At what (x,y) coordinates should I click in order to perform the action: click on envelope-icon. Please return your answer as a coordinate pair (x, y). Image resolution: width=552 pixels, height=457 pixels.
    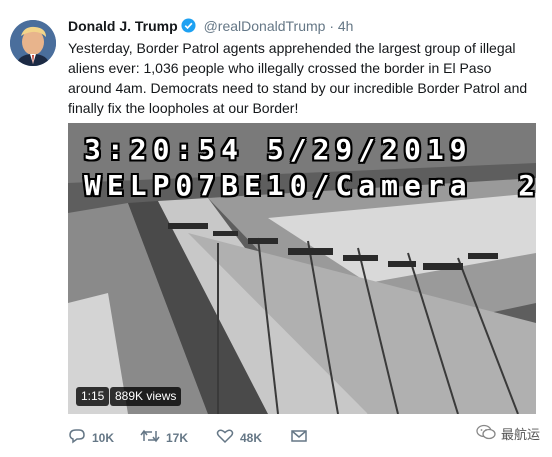
    Looking at the image, I should click on (302, 437).